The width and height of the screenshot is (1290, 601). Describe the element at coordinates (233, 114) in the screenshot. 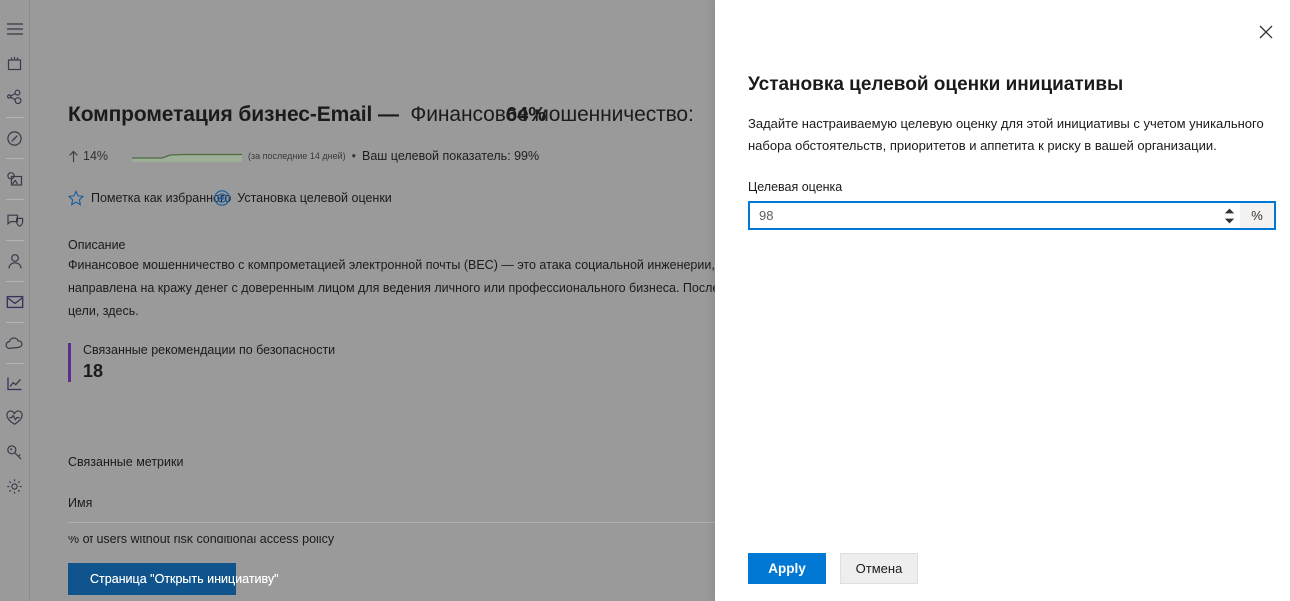

I see `page-title-strong: Компрометация бизнес-Email —` at that location.